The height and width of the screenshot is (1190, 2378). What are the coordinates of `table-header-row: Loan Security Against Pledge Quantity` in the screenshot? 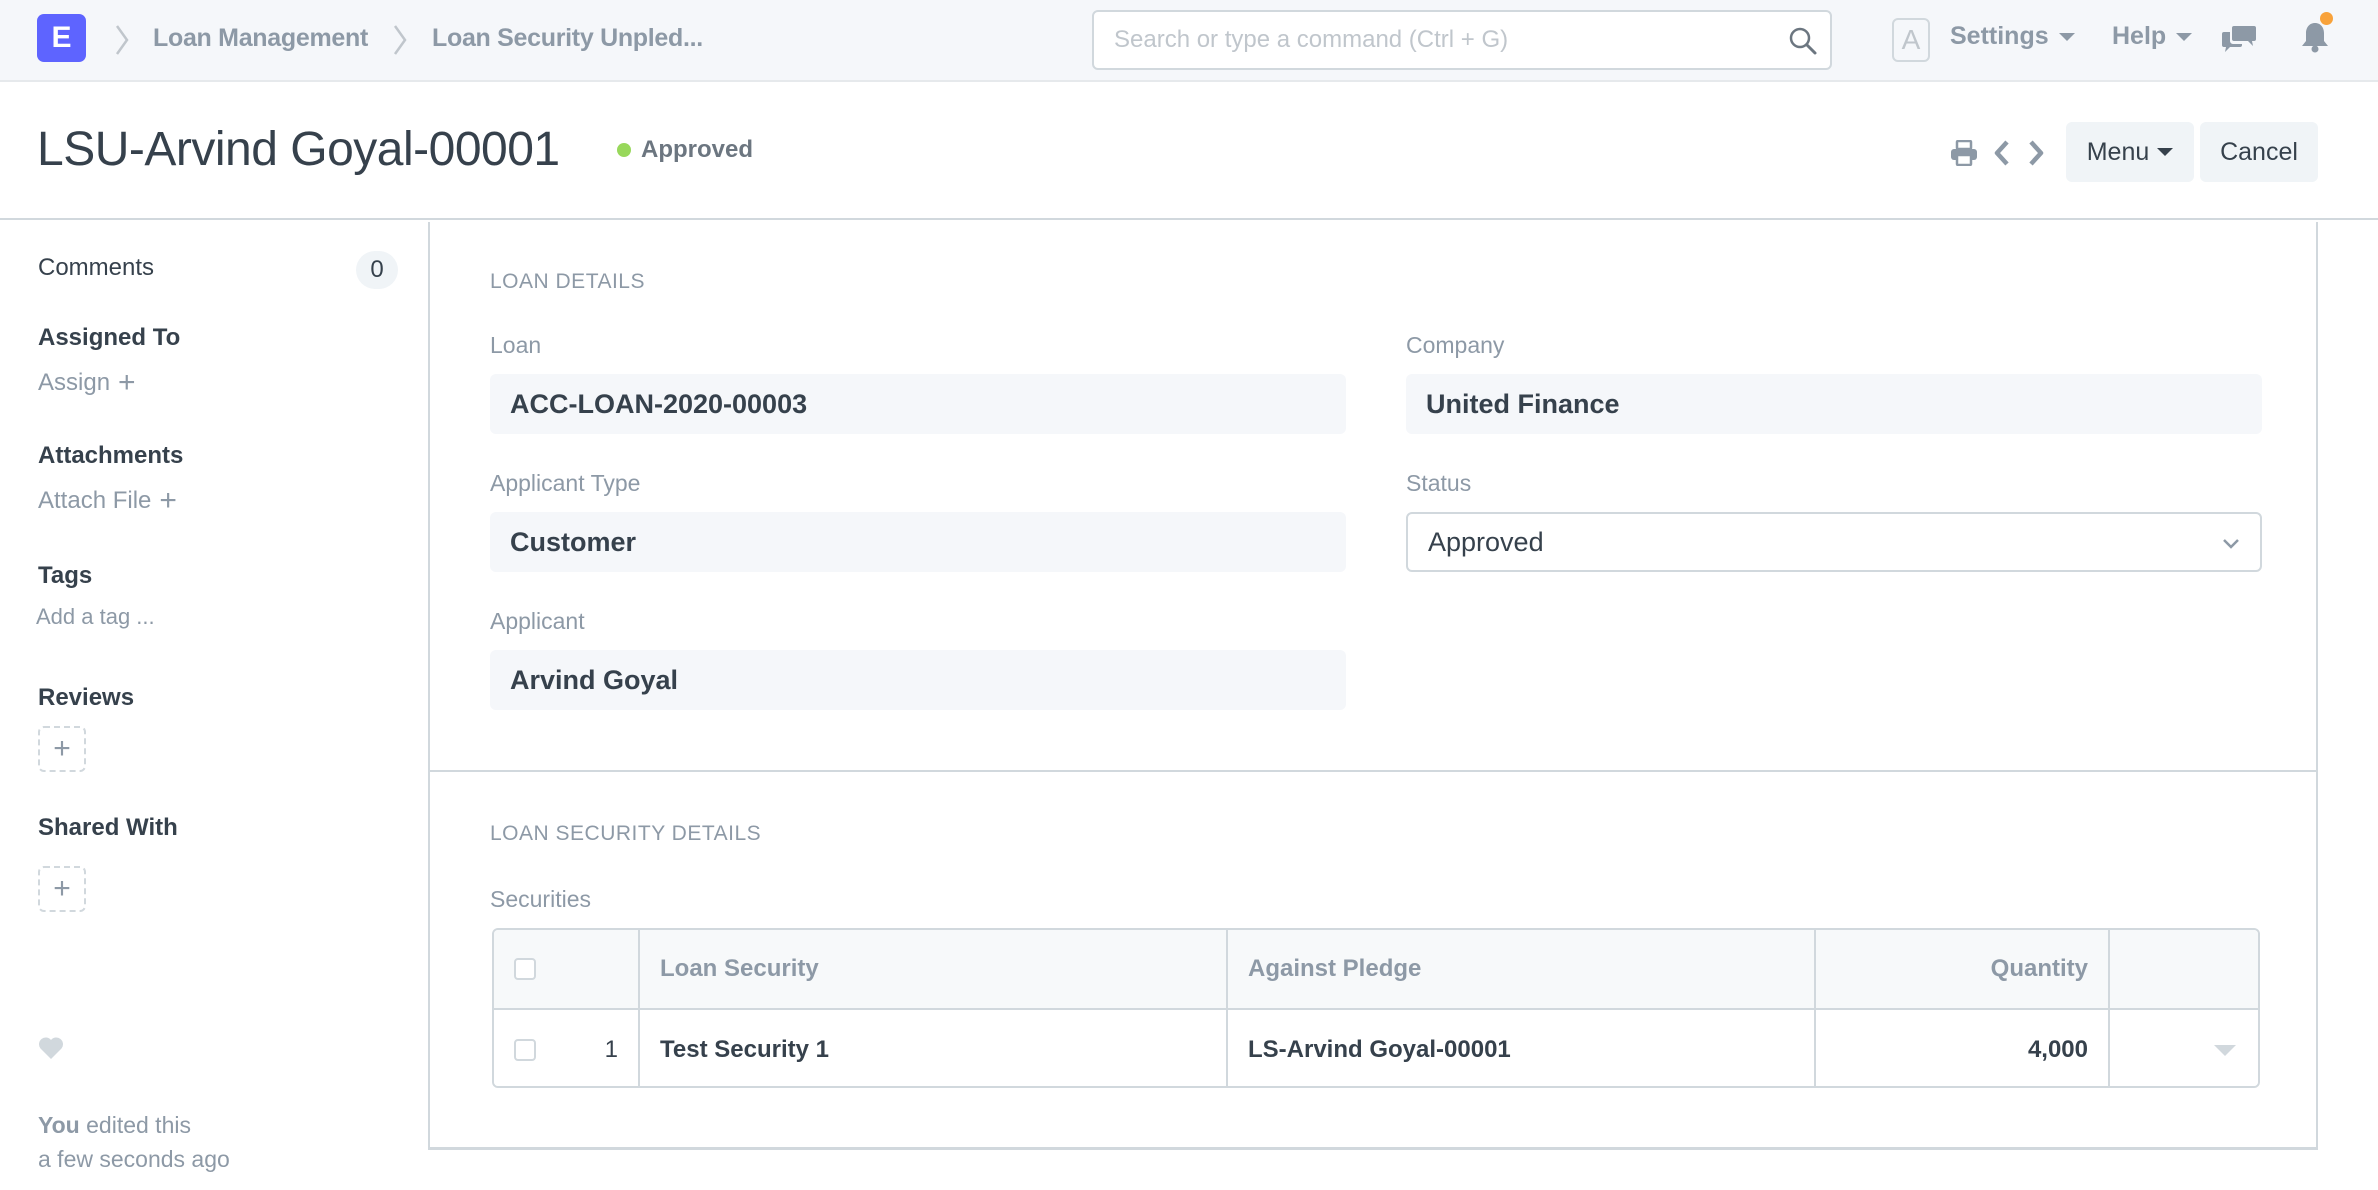 It's located at (1376, 970).